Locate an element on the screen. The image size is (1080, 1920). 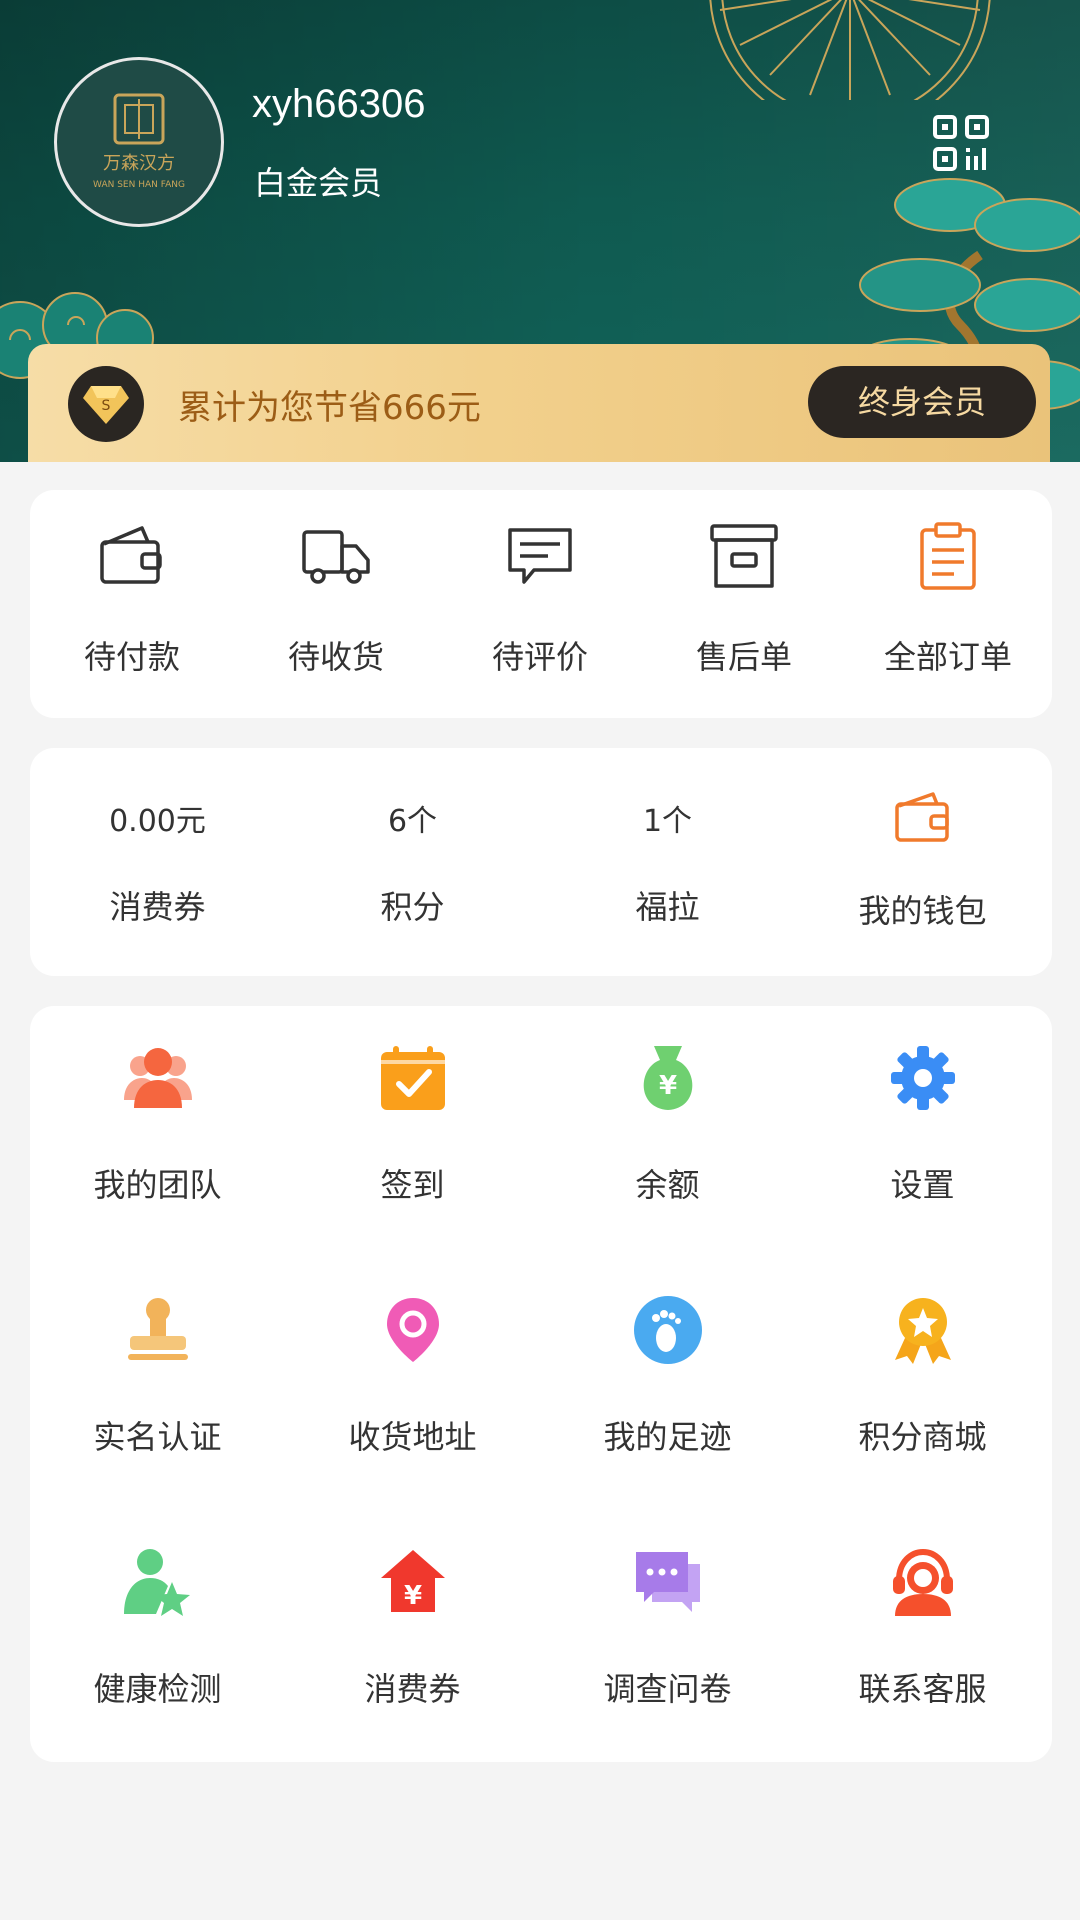
service-label: 收货地址 is located at coordinates (412, 1437).